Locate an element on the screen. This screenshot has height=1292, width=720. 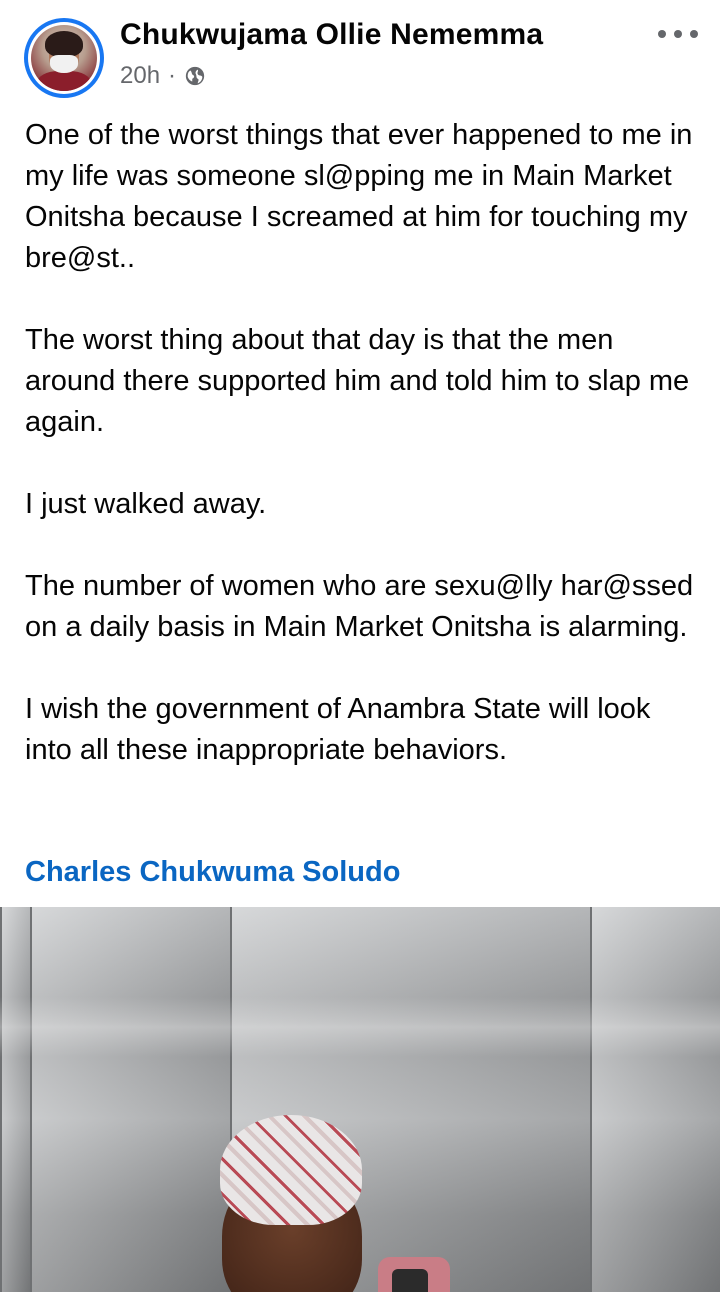
avatar-photo is located at coordinates (64, 58).